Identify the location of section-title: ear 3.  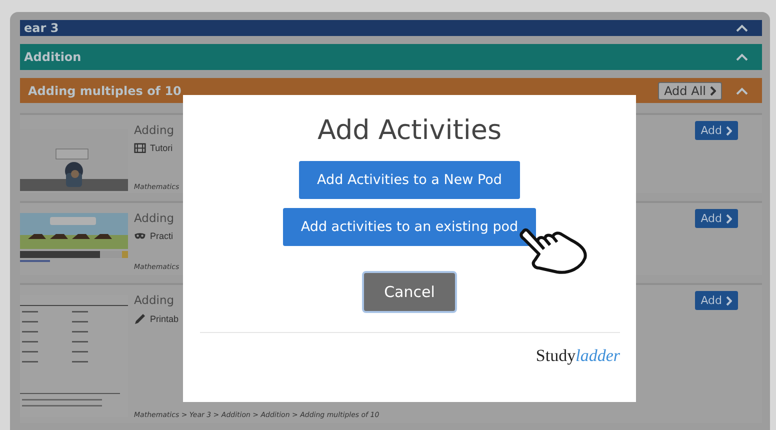
(42, 28).